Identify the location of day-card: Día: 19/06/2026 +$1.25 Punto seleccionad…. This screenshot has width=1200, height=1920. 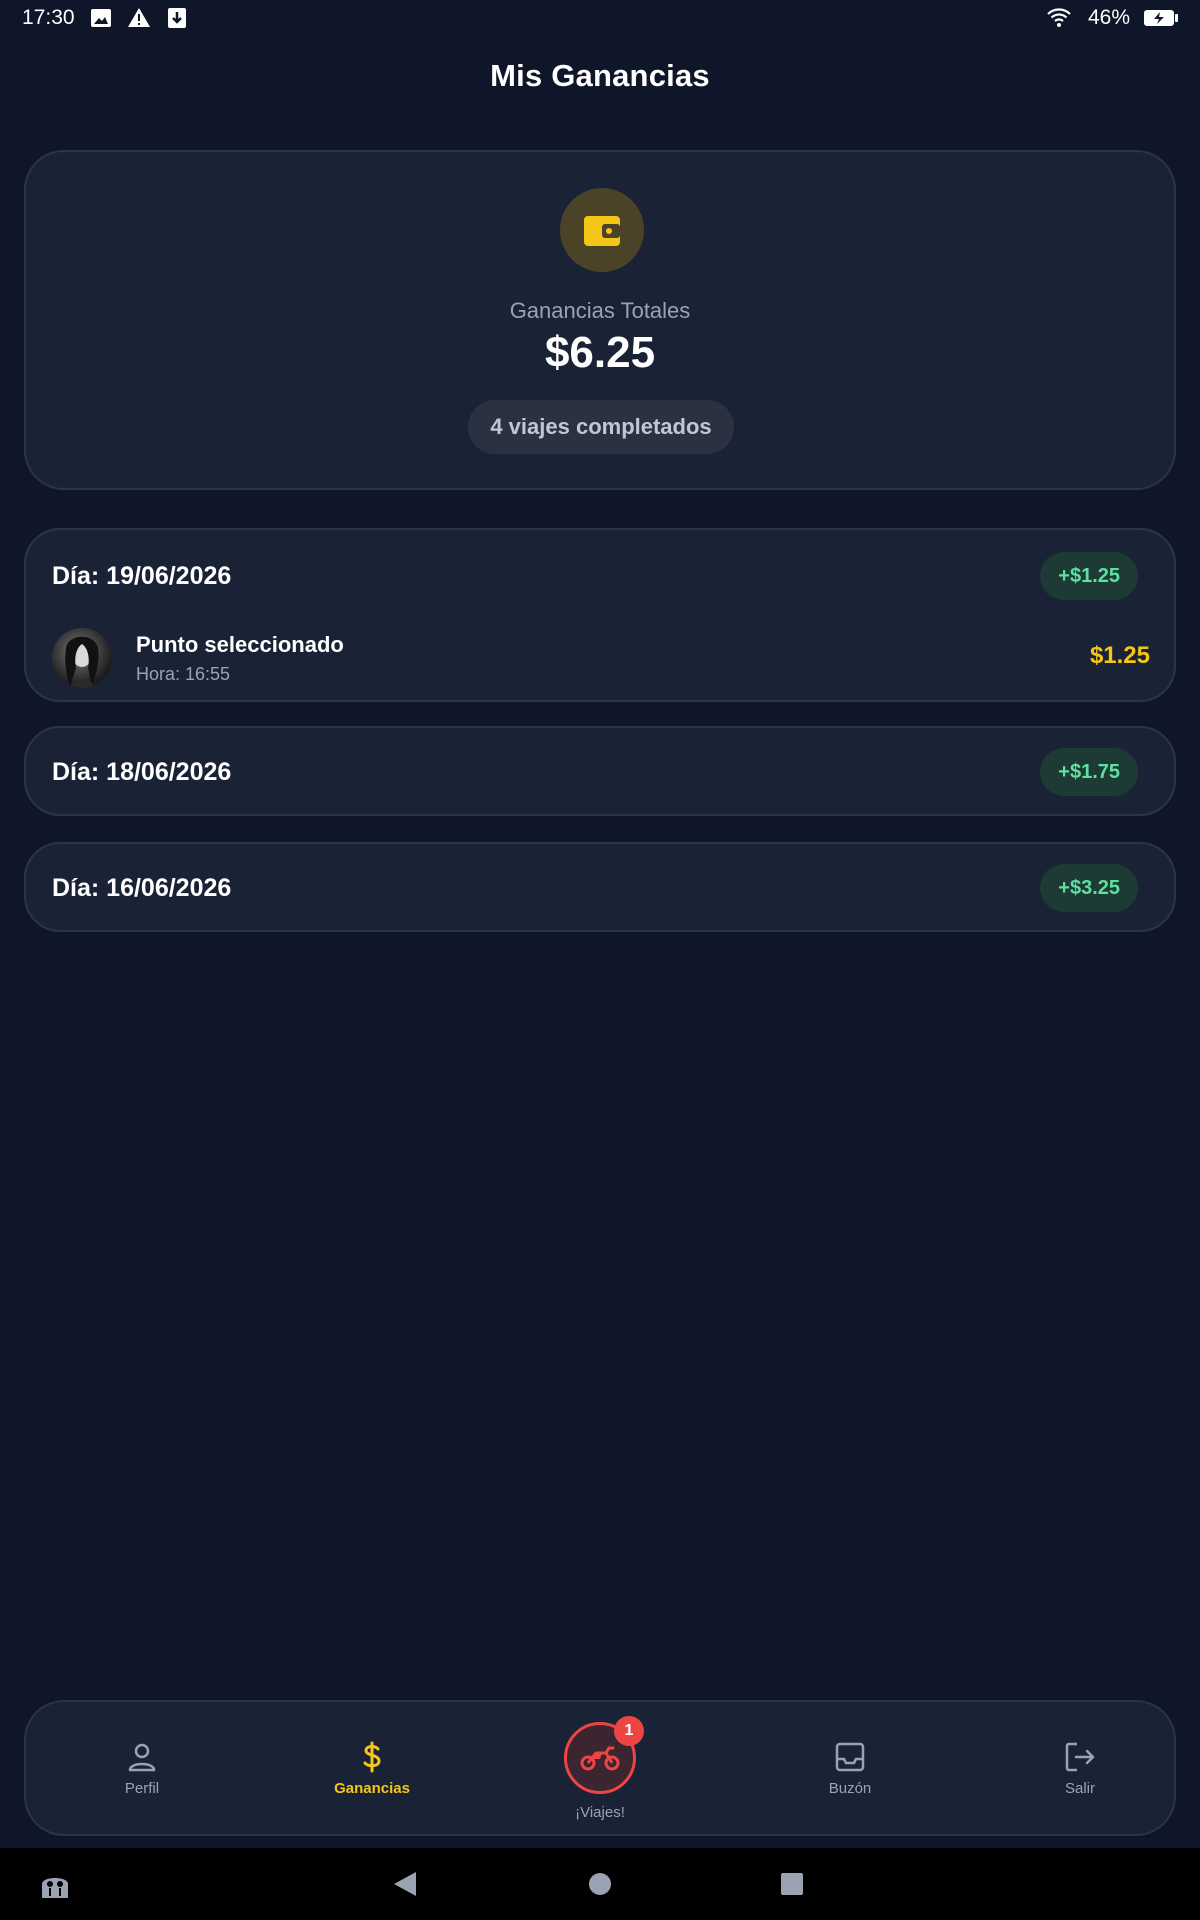
(600, 615).